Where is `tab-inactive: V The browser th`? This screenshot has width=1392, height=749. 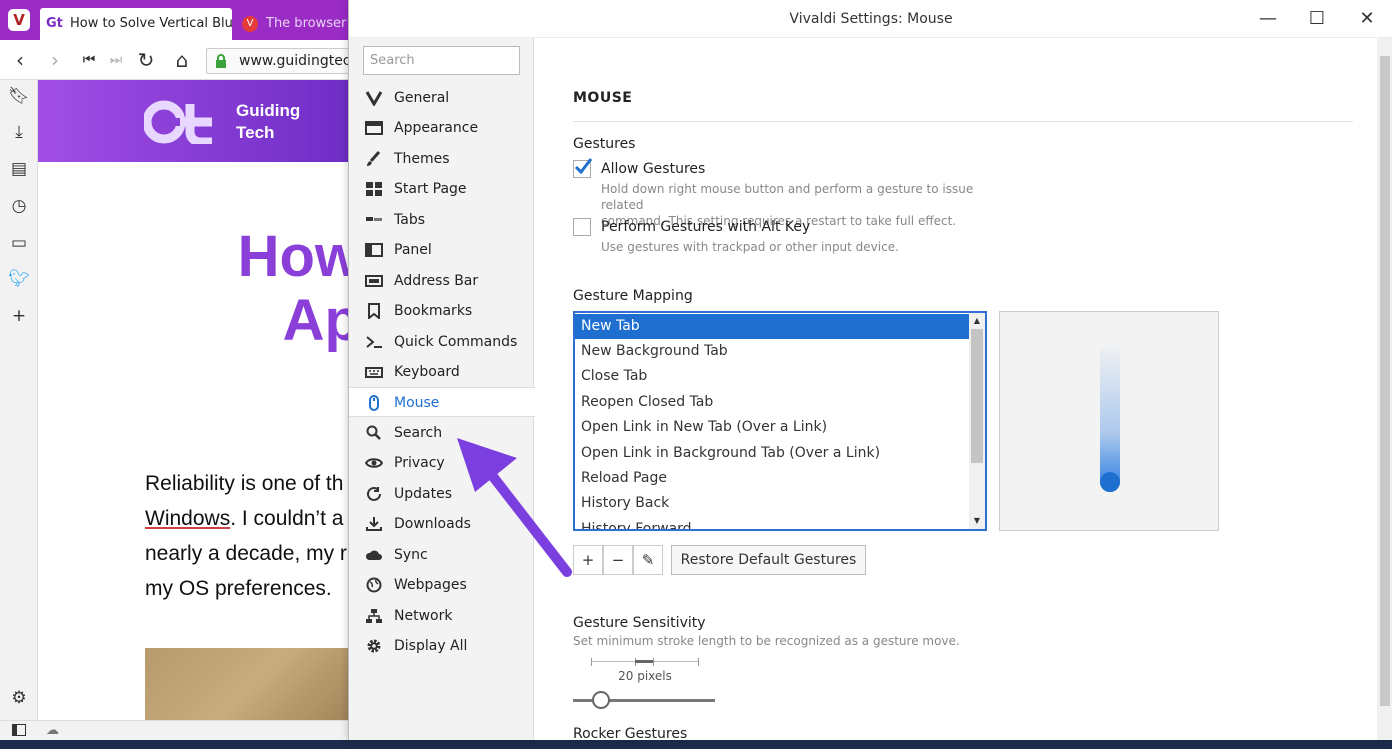 tab-inactive: V The browser th is located at coordinates (296, 24).